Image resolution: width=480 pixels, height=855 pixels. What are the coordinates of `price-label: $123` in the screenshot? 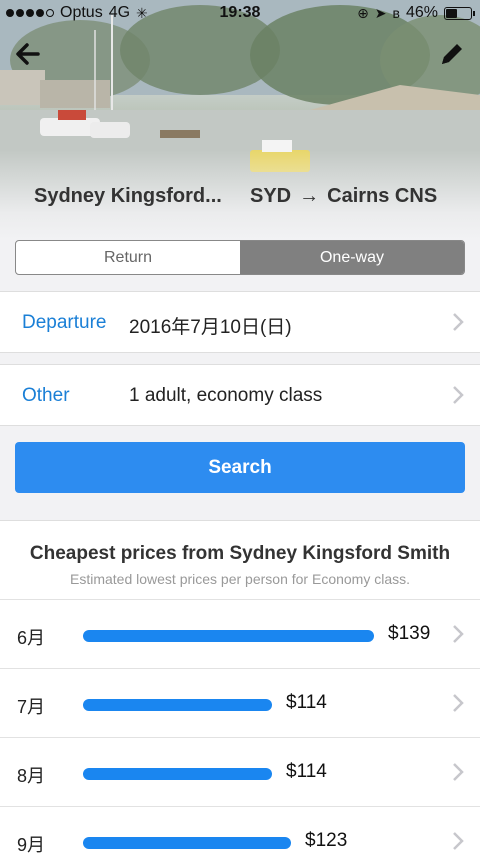 It's located at (326, 840).